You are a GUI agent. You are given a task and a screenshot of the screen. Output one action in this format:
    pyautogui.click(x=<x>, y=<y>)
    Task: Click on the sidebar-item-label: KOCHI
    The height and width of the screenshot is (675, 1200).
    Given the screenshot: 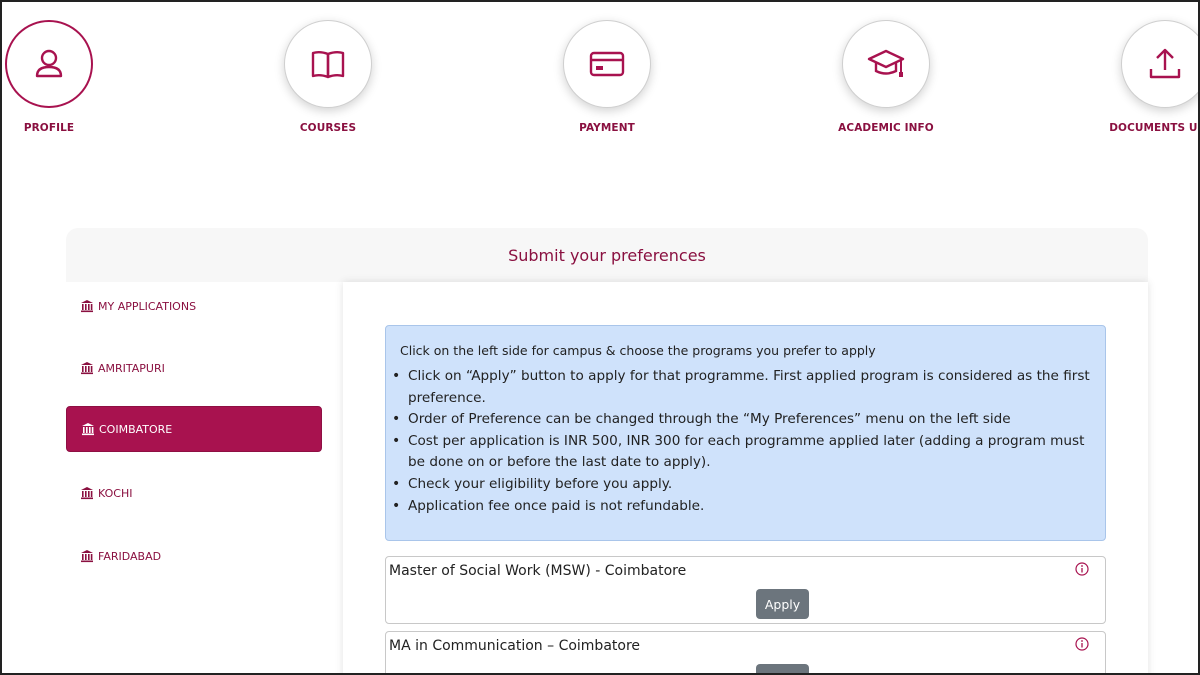 What is the action you would take?
    pyautogui.click(x=115, y=493)
    